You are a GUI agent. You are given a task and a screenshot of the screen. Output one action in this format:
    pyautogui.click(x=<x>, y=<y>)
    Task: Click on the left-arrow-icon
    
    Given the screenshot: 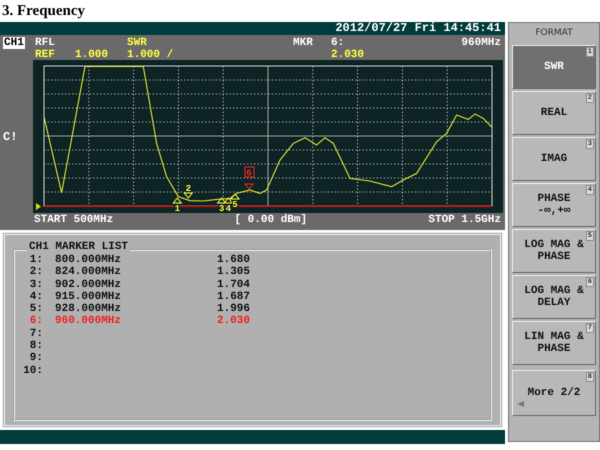 What is the action you would take?
    pyautogui.click(x=520, y=404)
    